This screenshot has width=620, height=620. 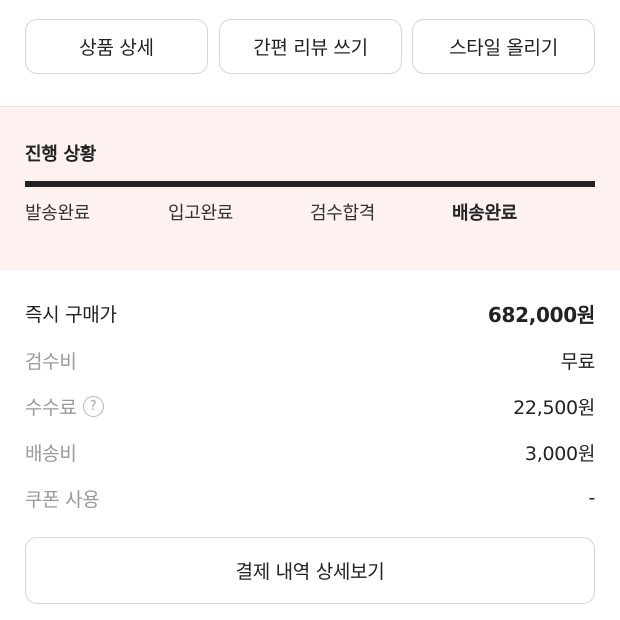 I want to click on commission-label-group: 수수료 ?, so click(x=64, y=406).